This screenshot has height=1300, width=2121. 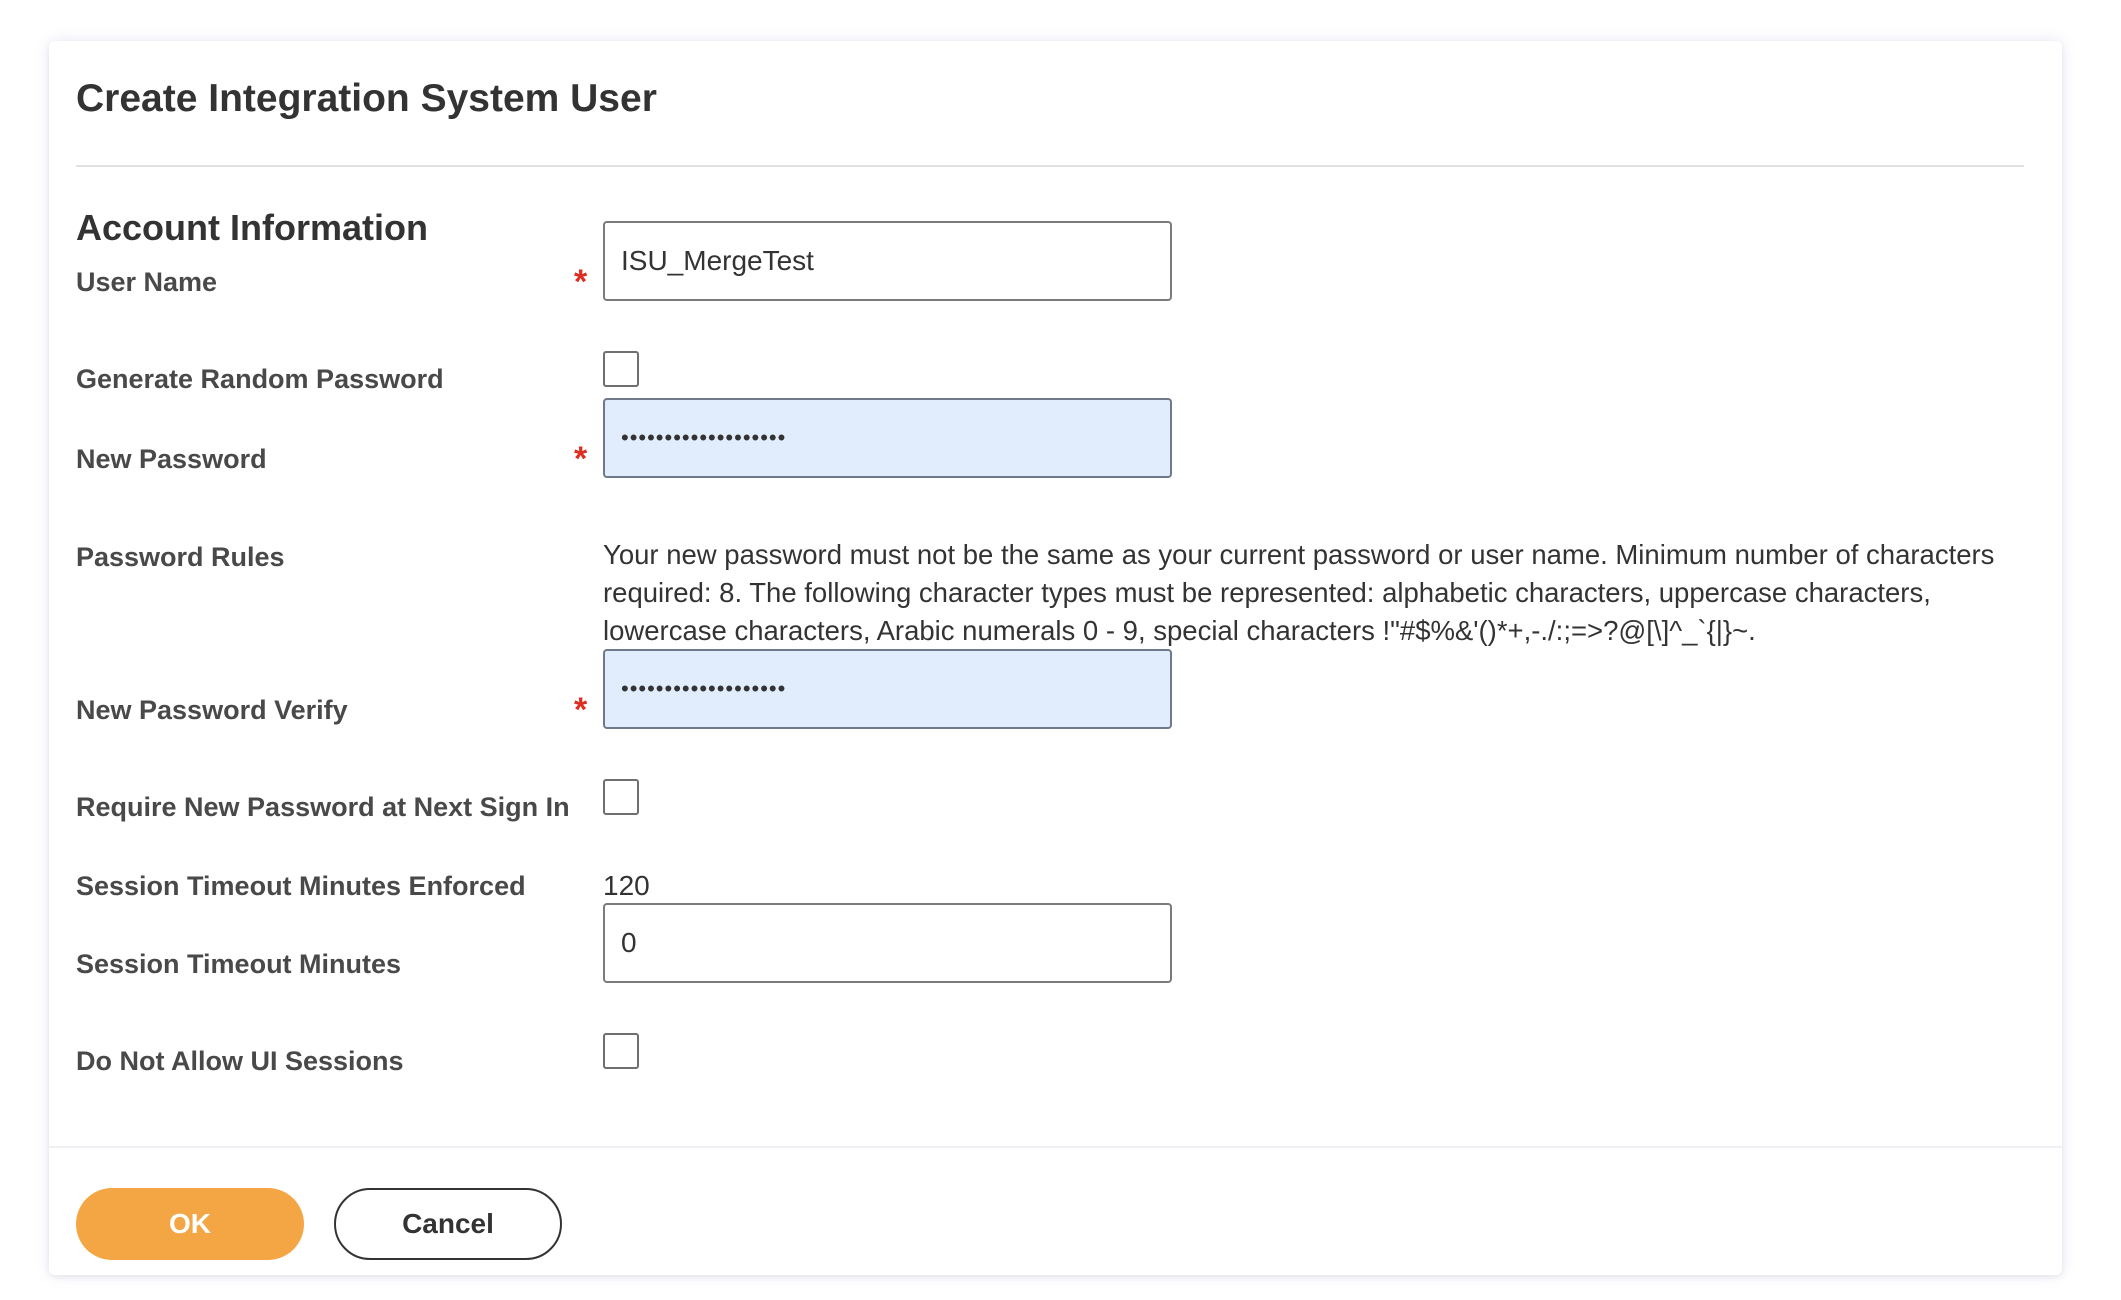 I want to click on user-name-label: User Name, so click(x=147, y=282).